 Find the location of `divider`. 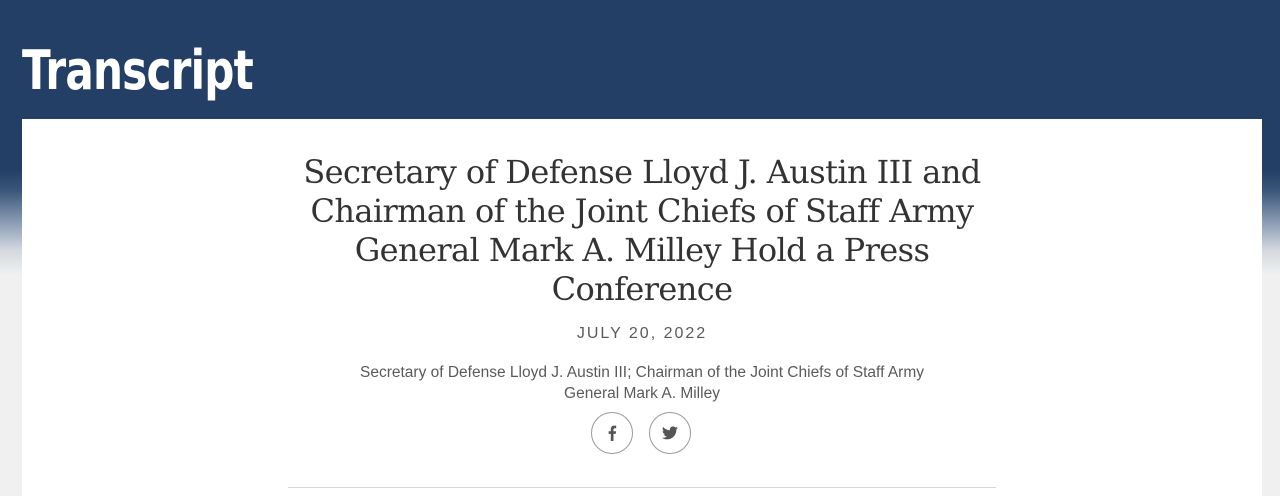

divider is located at coordinates (642, 487).